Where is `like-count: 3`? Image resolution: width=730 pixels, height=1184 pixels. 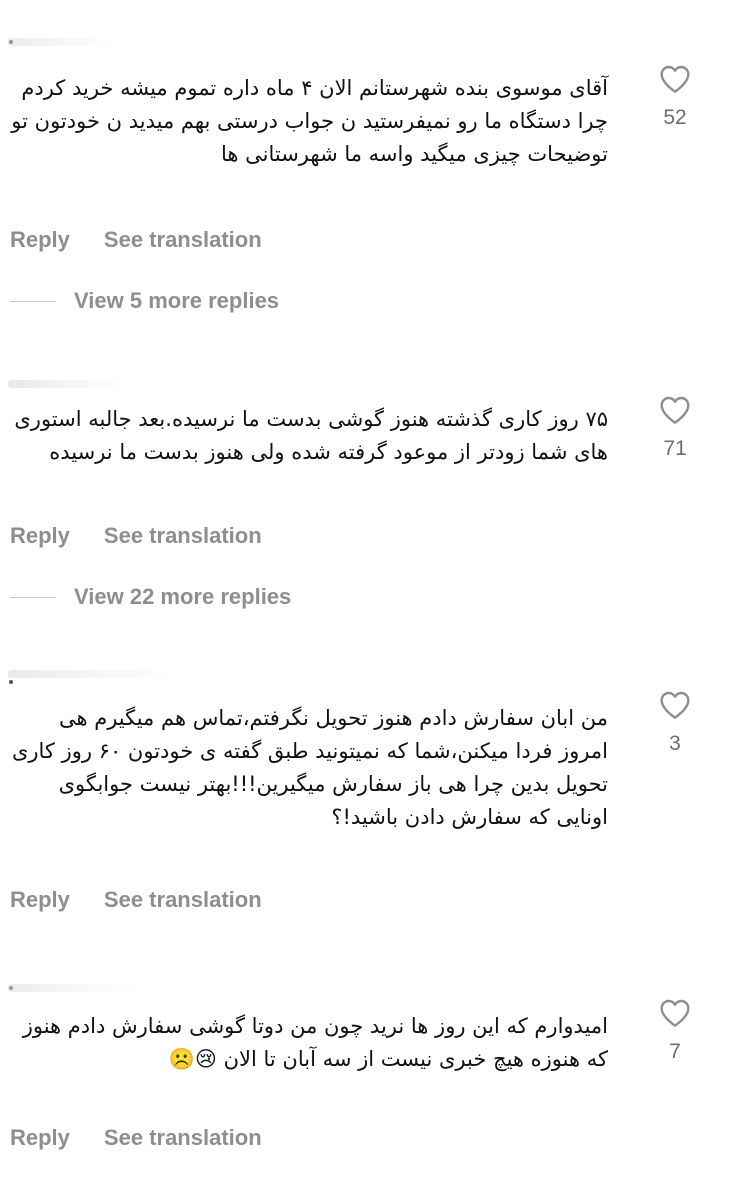
like-count: 3 is located at coordinates (675, 743).